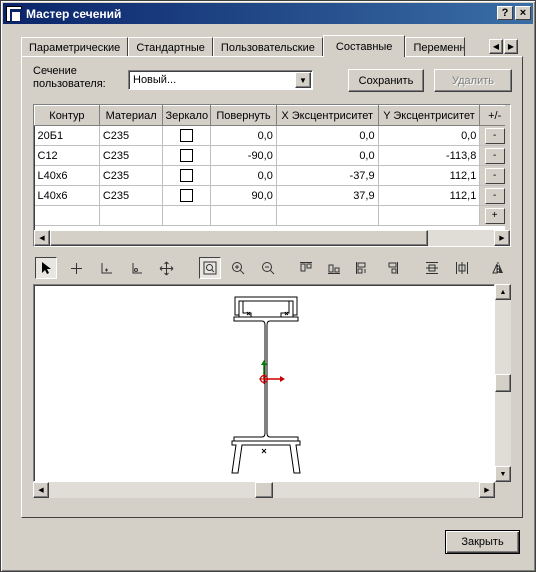 This screenshot has width=536, height=572. I want to click on section-select: Новый... ▼, so click(220, 80).